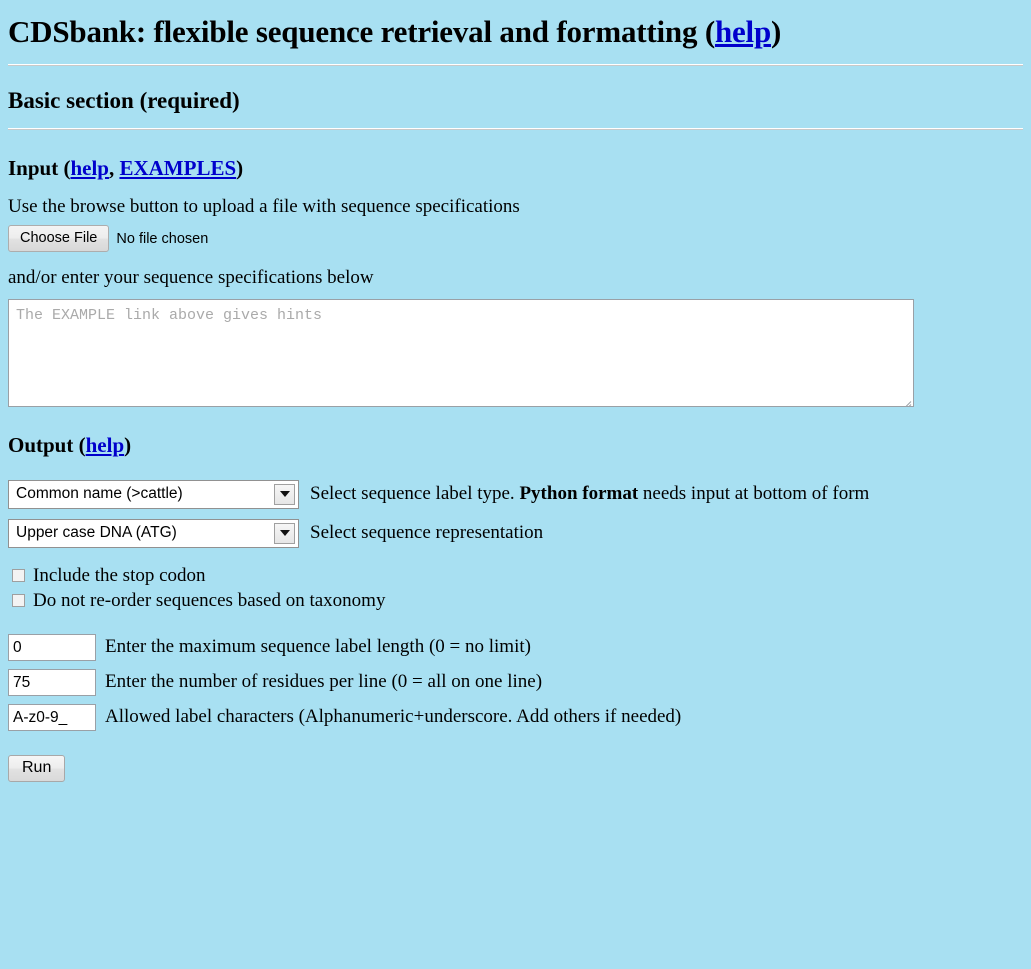  Describe the element at coordinates (37, 768) in the screenshot. I see `run-button: Run` at that location.